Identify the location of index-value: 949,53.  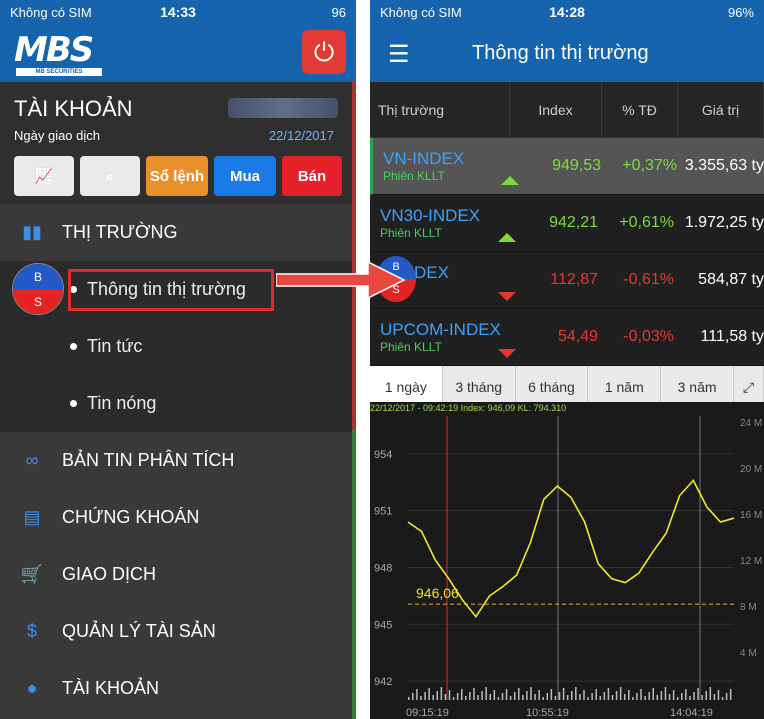
(576, 165).